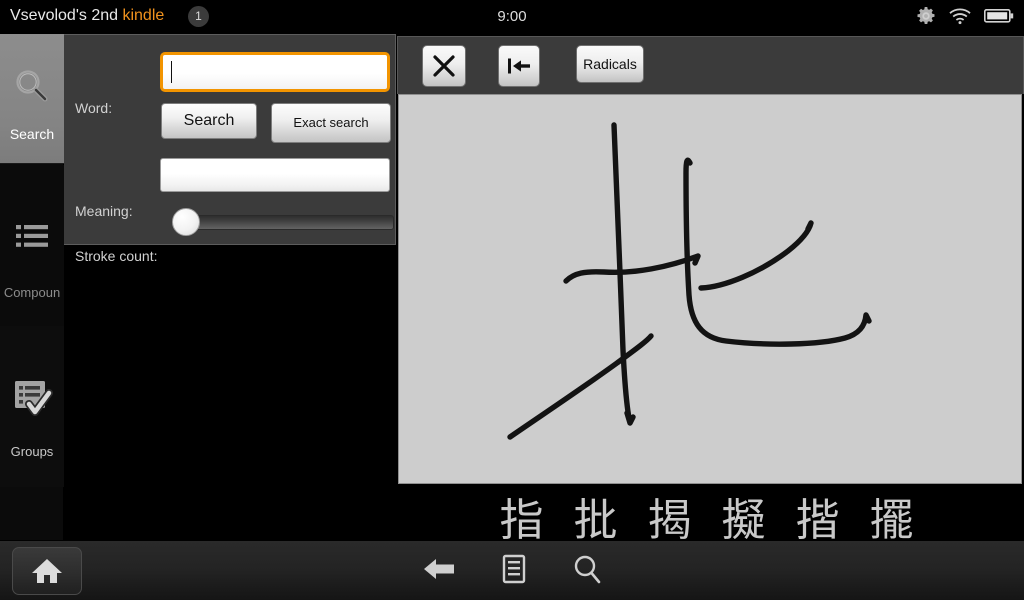 Image resolution: width=1024 pixels, height=600 pixels. Describe the element at coordinates (710, 65) in the screenshot. I see `handwriting-toolbar: Radicals` at that location.